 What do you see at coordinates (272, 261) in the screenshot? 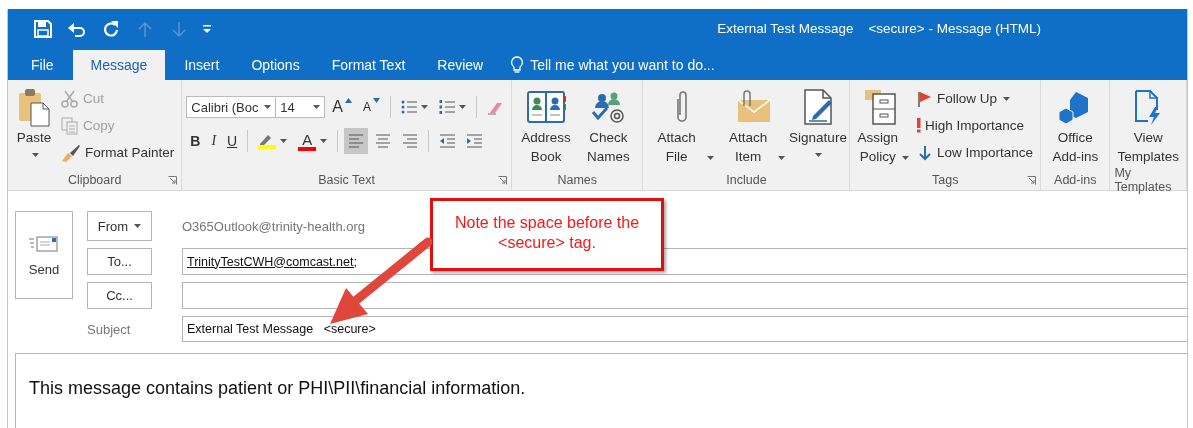
I see `recipient-link: TrinityTestCWH@comcast.net;` at bounding box center [272, 261].